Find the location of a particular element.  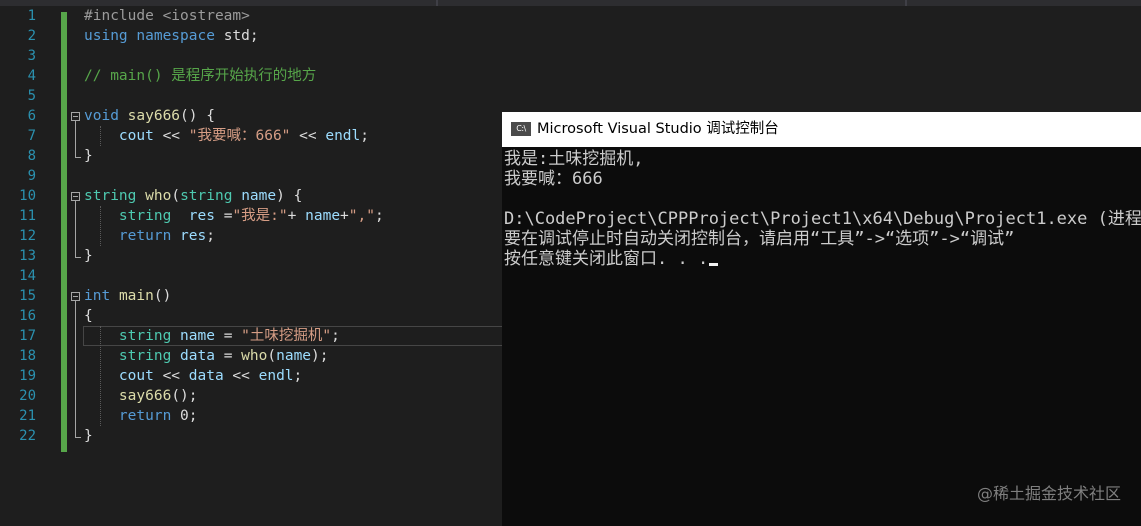

code-text: return res; is located at coordinates (149, 236).